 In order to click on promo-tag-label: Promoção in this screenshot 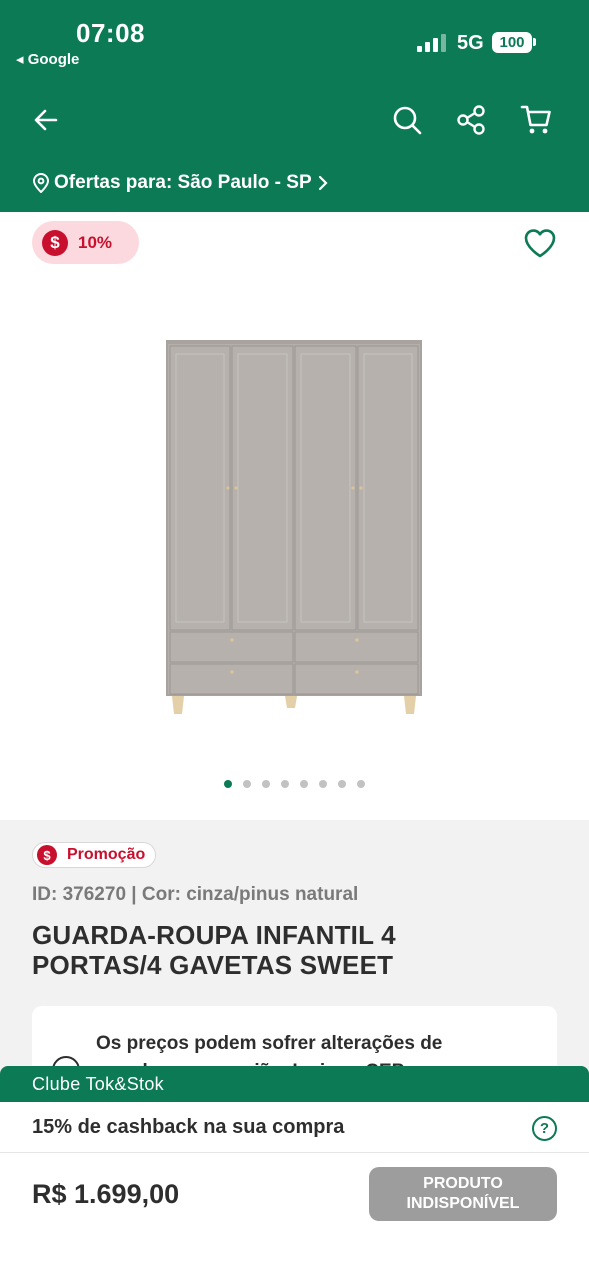, I will do `click(106, 854)`.